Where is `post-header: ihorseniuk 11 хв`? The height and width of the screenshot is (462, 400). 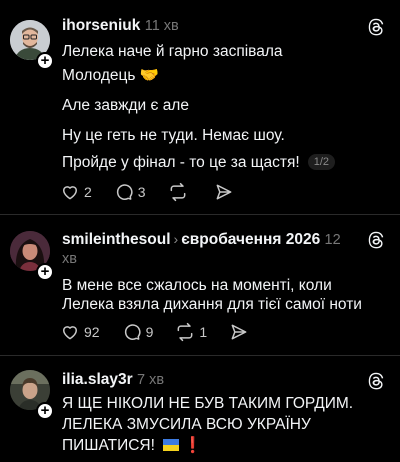 post-header: ihorseniuk 11 хв is located at coordinates (120, 26).